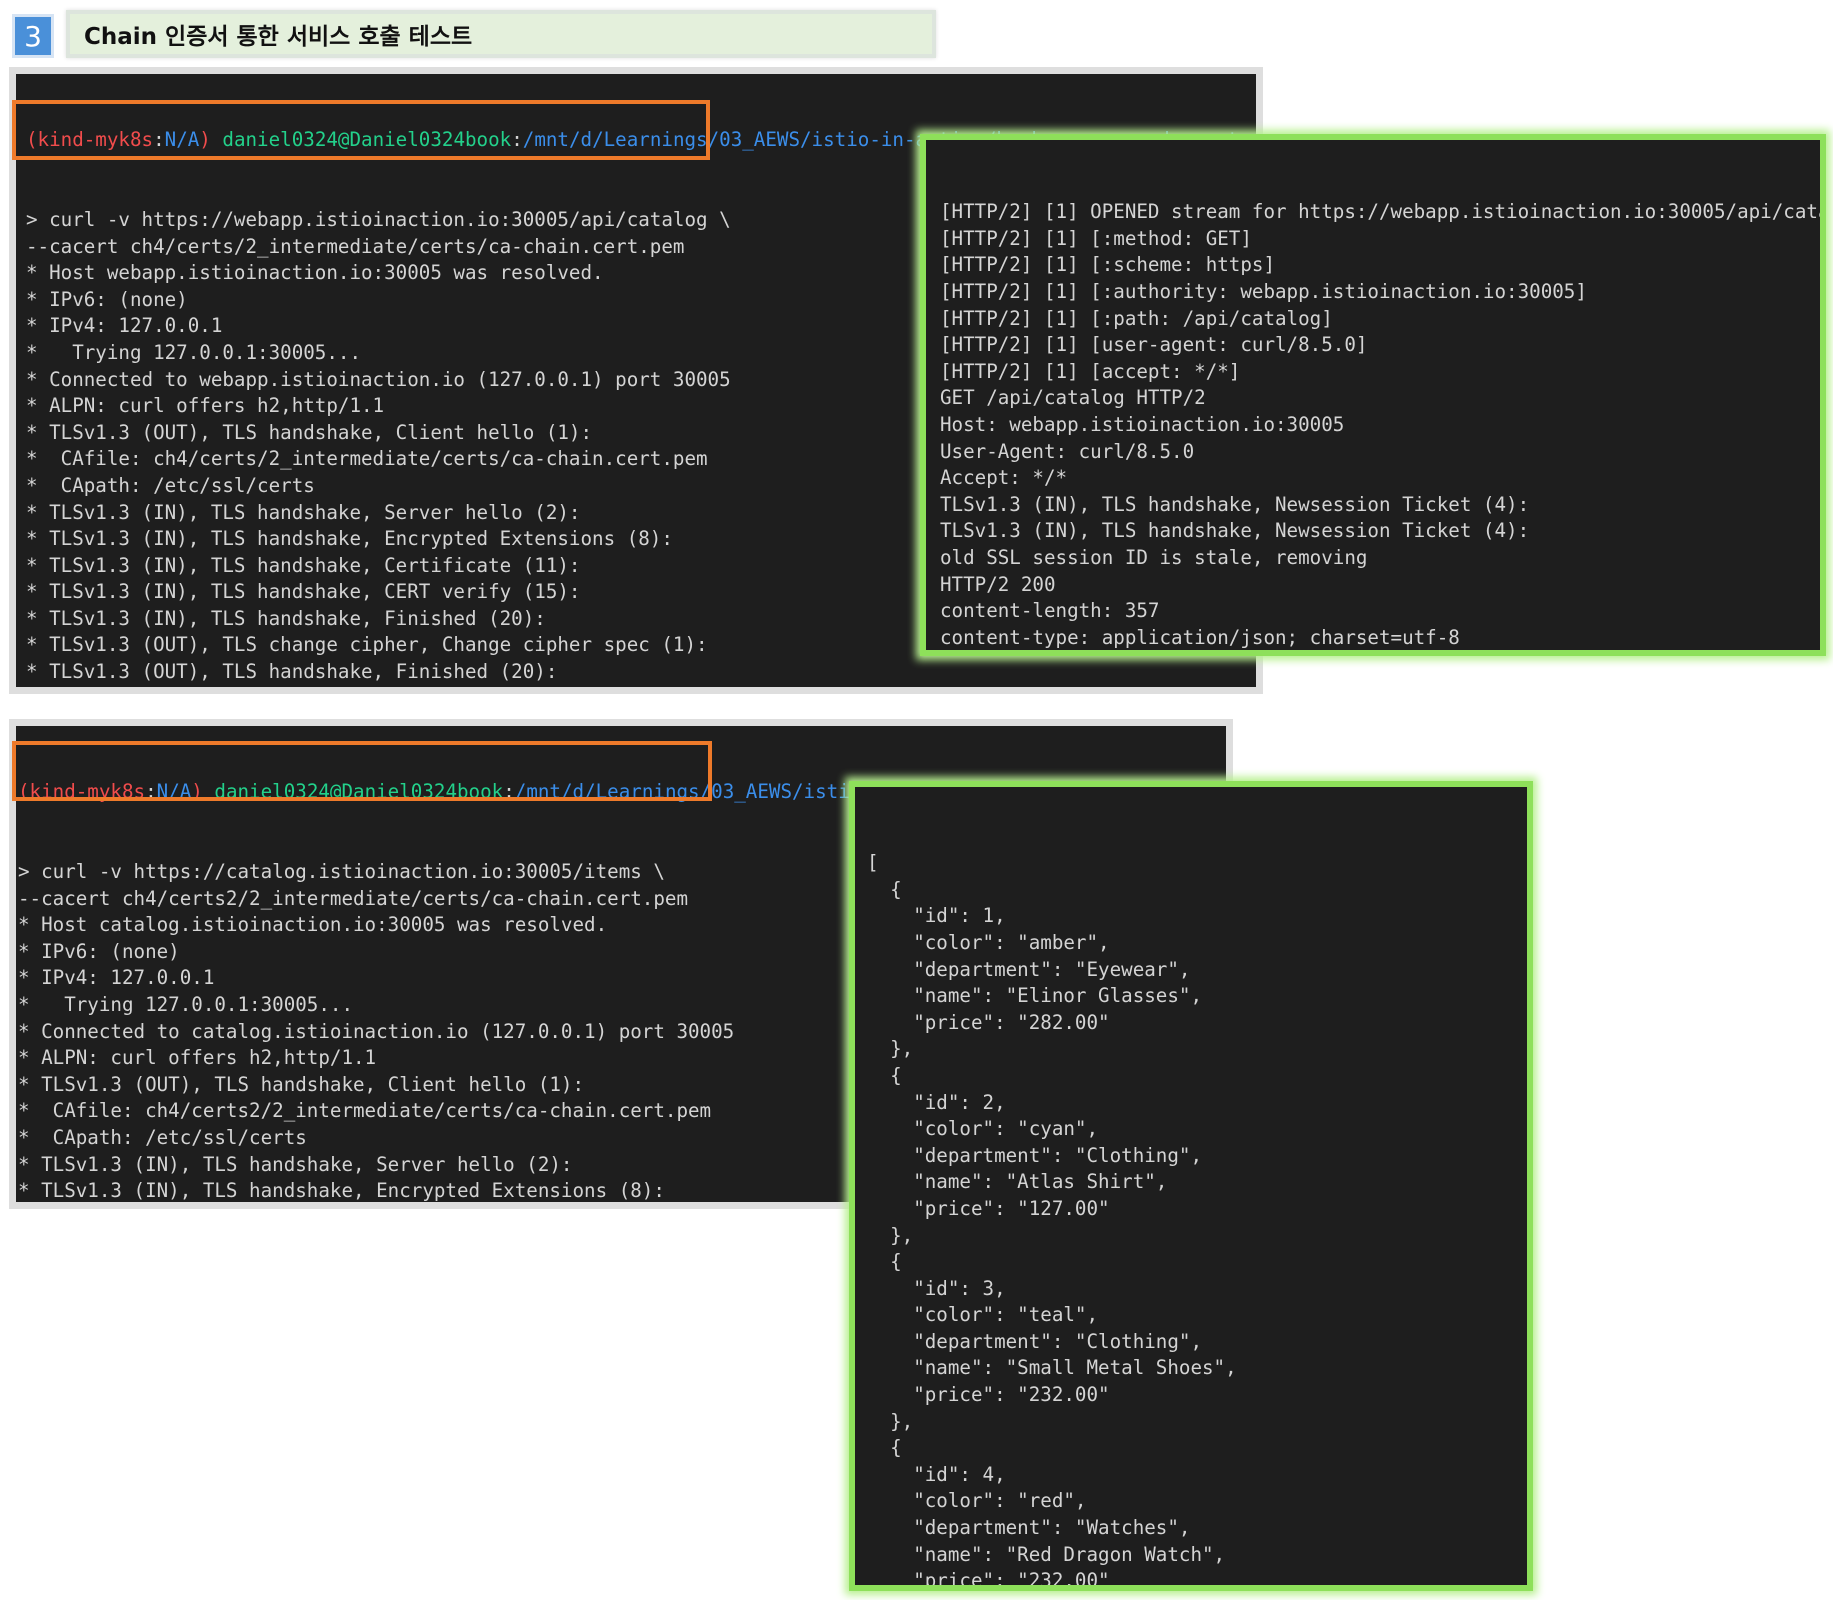  What do you see at coordinates (1067, 451) in the screenshot?
I see `output-line: User-Agent: curl/8.5.0` at bounding box center [1067, 451].